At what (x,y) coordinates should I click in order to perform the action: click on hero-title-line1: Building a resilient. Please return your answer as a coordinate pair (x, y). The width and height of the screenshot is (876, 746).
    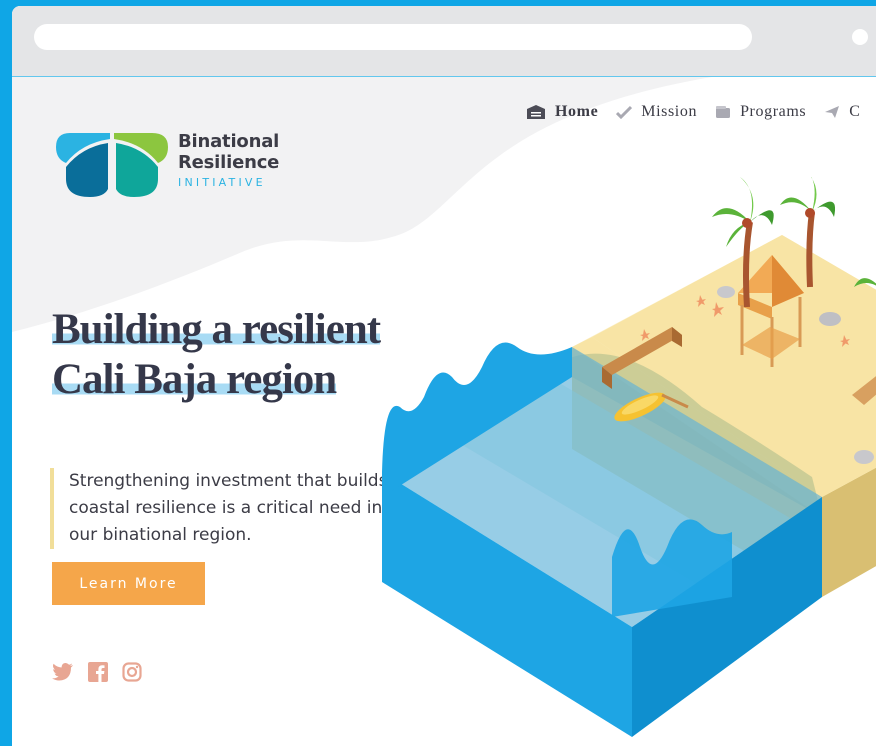
    Looking at the image, I should click on (216, 329).